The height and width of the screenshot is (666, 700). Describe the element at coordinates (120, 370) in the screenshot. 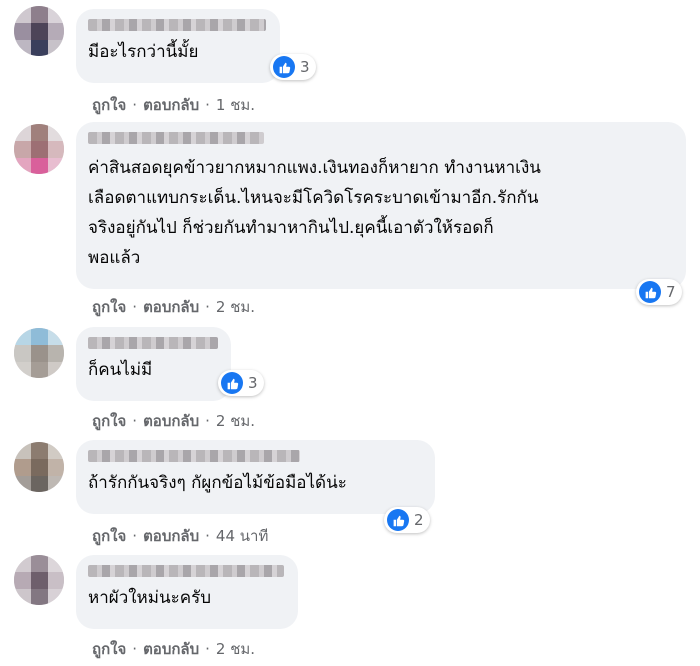

I see `comment-text: ก็คนไม่มี` at that location.